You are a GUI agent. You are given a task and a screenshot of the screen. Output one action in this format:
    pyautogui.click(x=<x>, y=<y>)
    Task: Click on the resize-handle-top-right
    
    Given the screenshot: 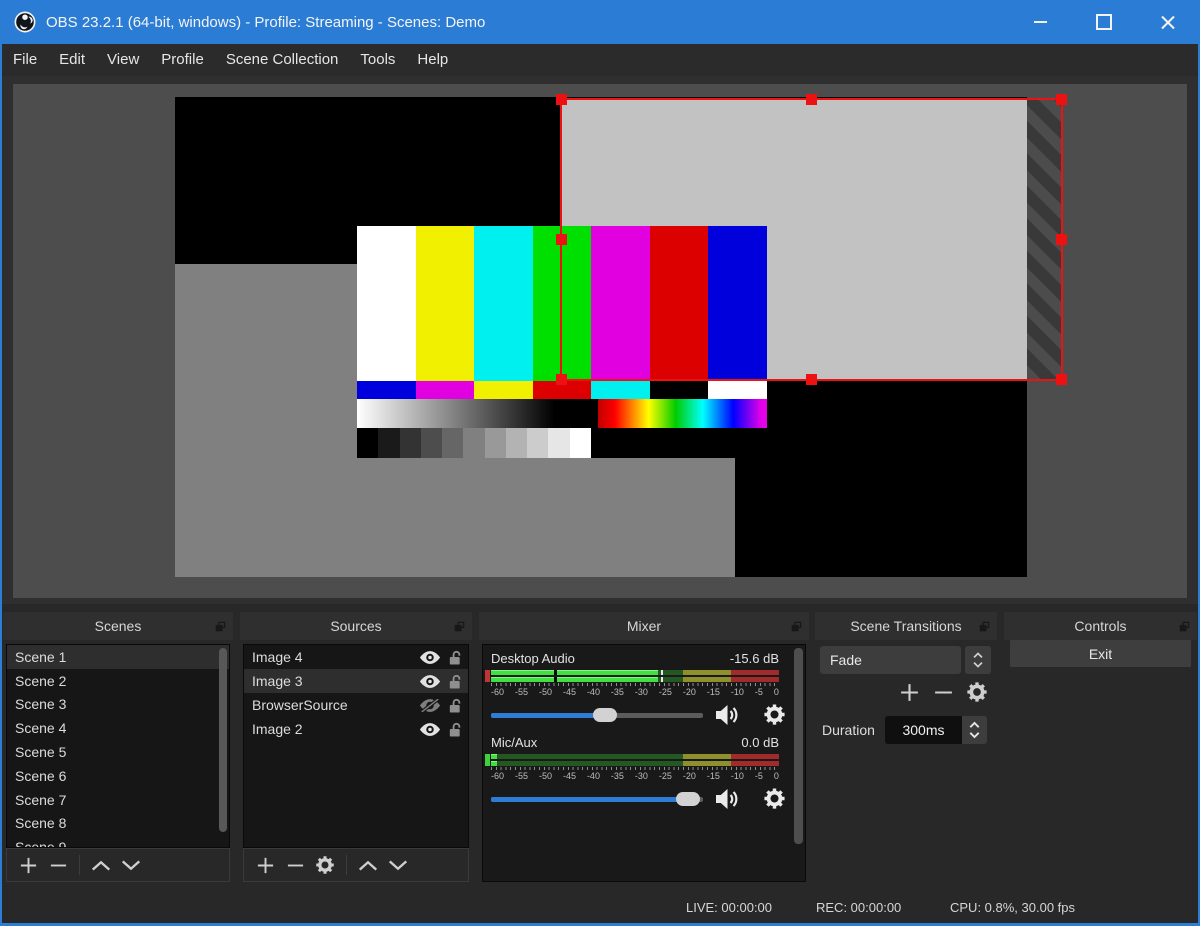 What is the action you would take?
    pyautogui.click(x=1061, y=99)
    